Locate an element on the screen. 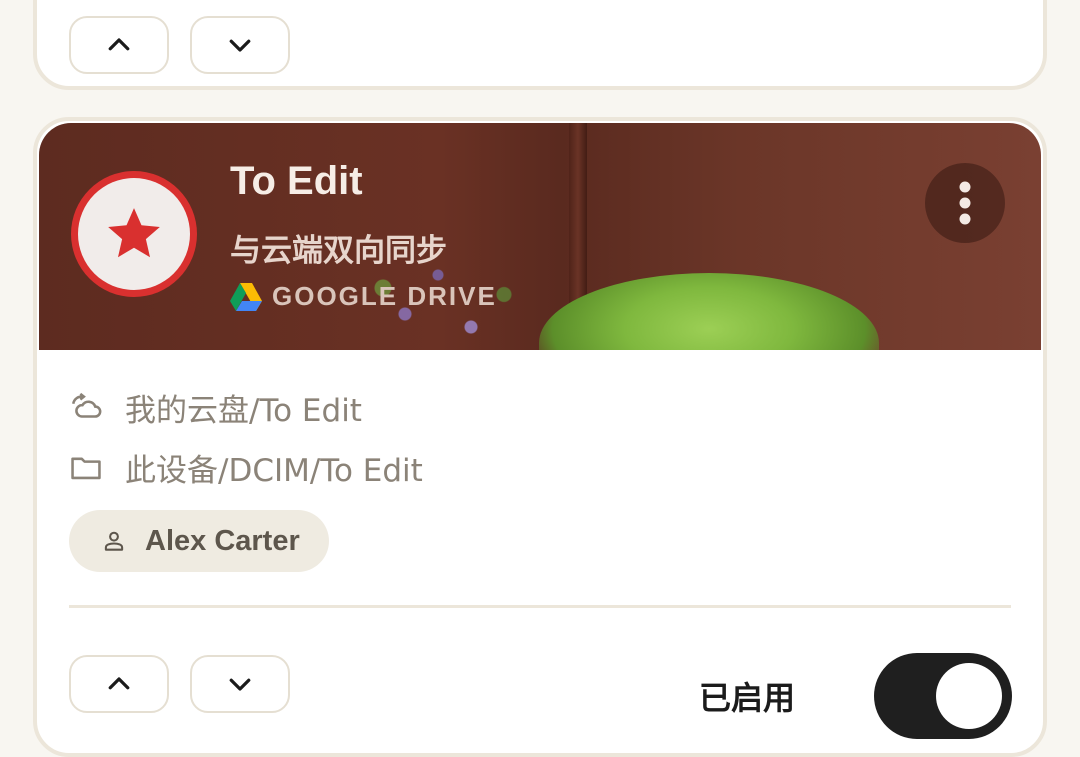  cloud-sync-icon is located at coordinates (86, 405).